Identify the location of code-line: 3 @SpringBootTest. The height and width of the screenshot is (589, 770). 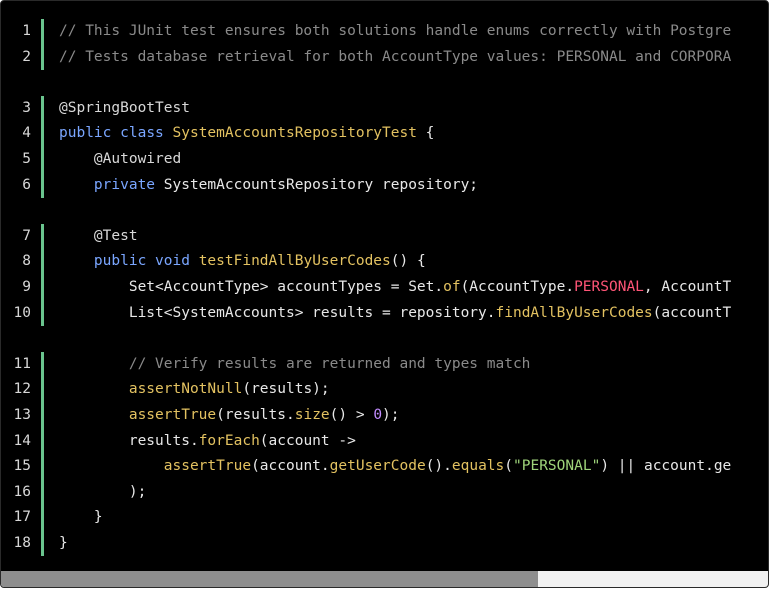
(384, 108).